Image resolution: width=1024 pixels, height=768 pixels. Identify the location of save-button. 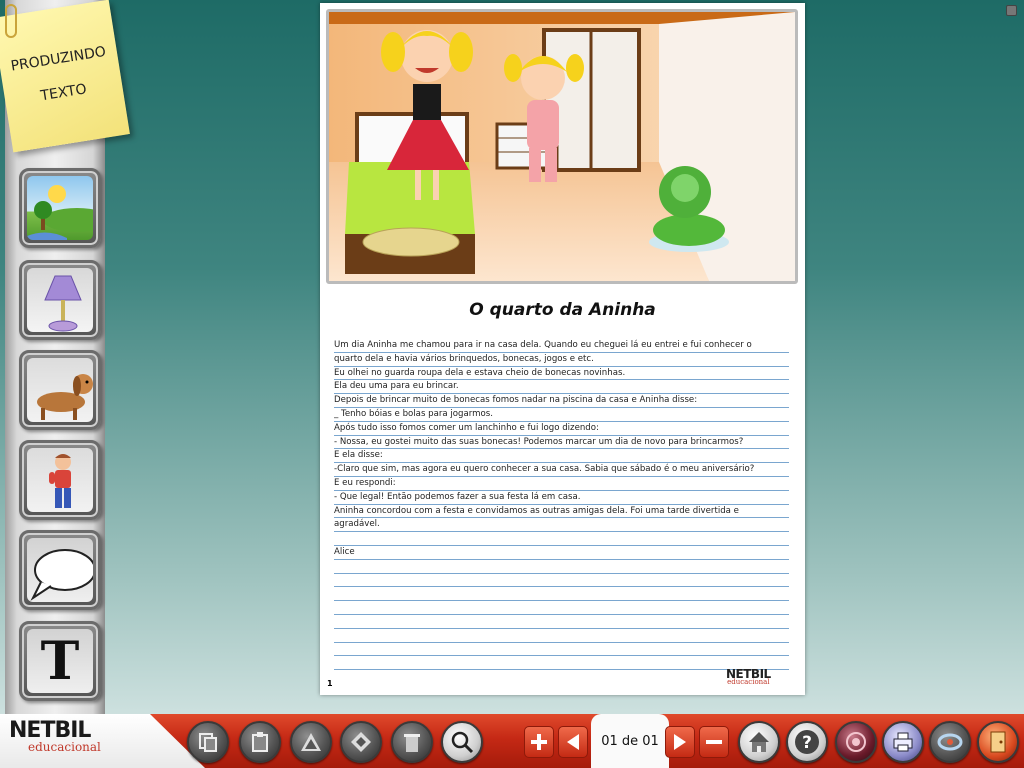
(950, 742).